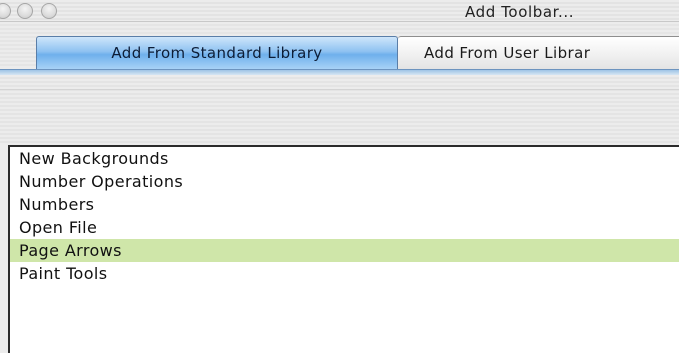 This screenshot has height=353, width=679. I want to click on tab-add-from-standard-library: Add From Standard Library, so click(217, 52).